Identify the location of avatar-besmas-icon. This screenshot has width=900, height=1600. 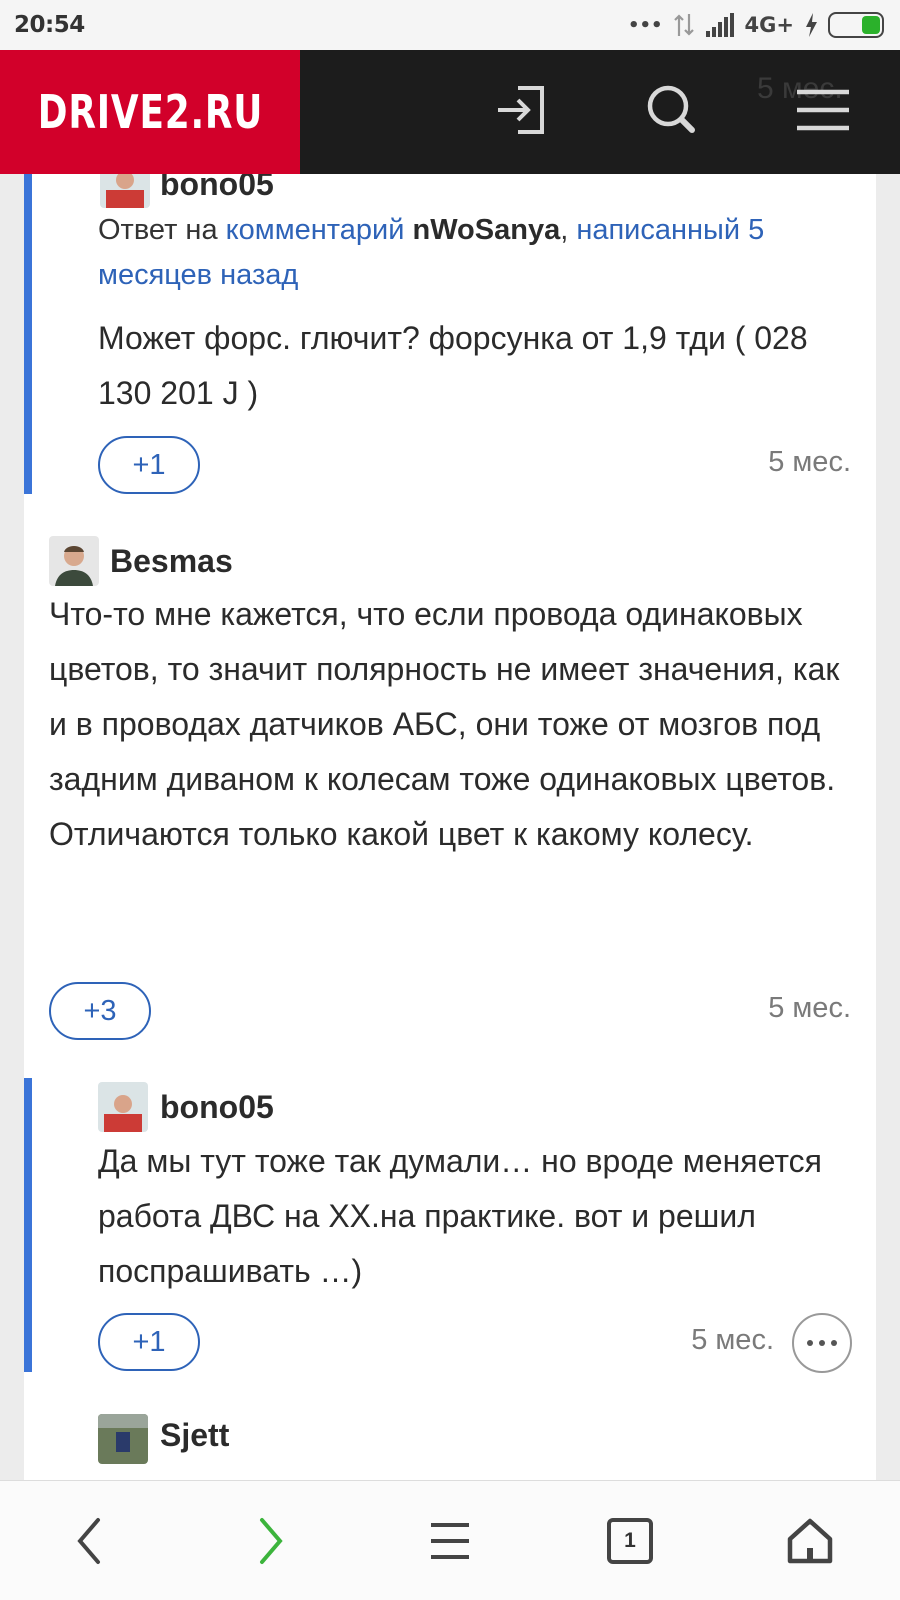
(74, 561).